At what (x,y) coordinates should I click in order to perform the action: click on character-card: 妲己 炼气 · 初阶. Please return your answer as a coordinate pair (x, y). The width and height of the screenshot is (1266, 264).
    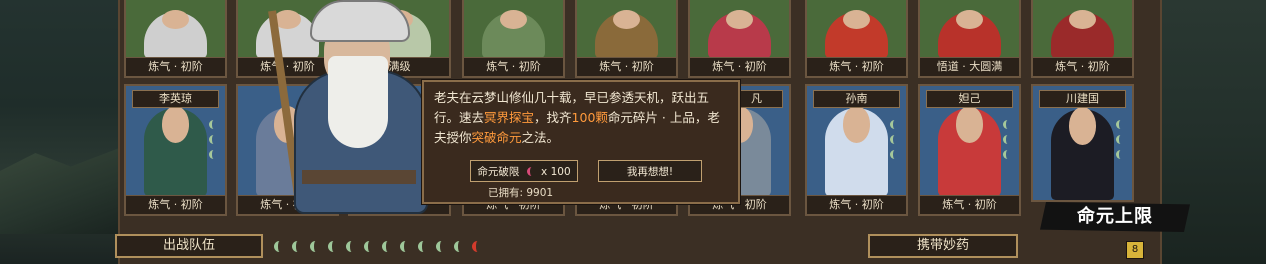
    Looking at the image, I should click on (969, 150).